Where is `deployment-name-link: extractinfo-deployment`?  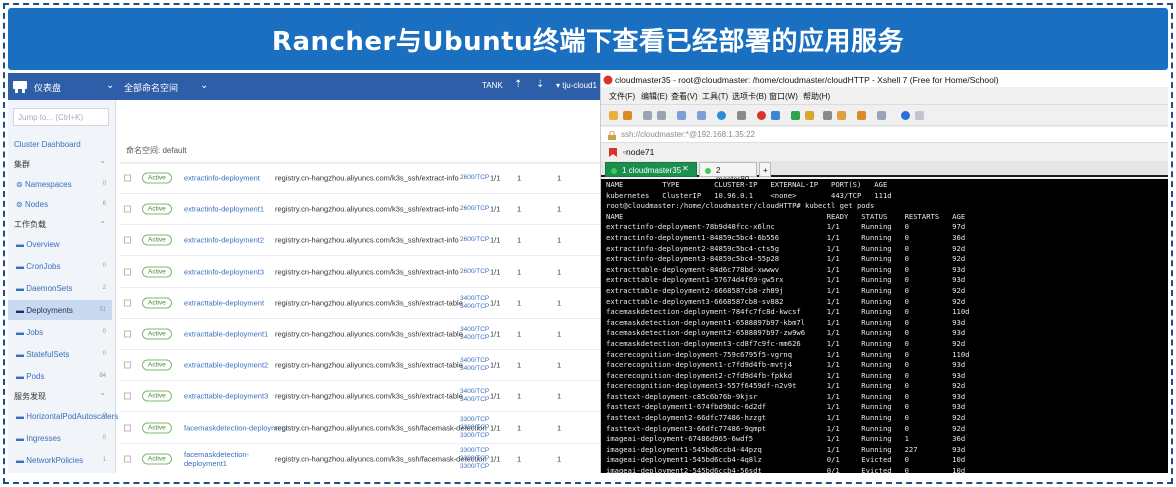
deployment-name-link: extractinfo-deployment is located at coordinates (228, 178).